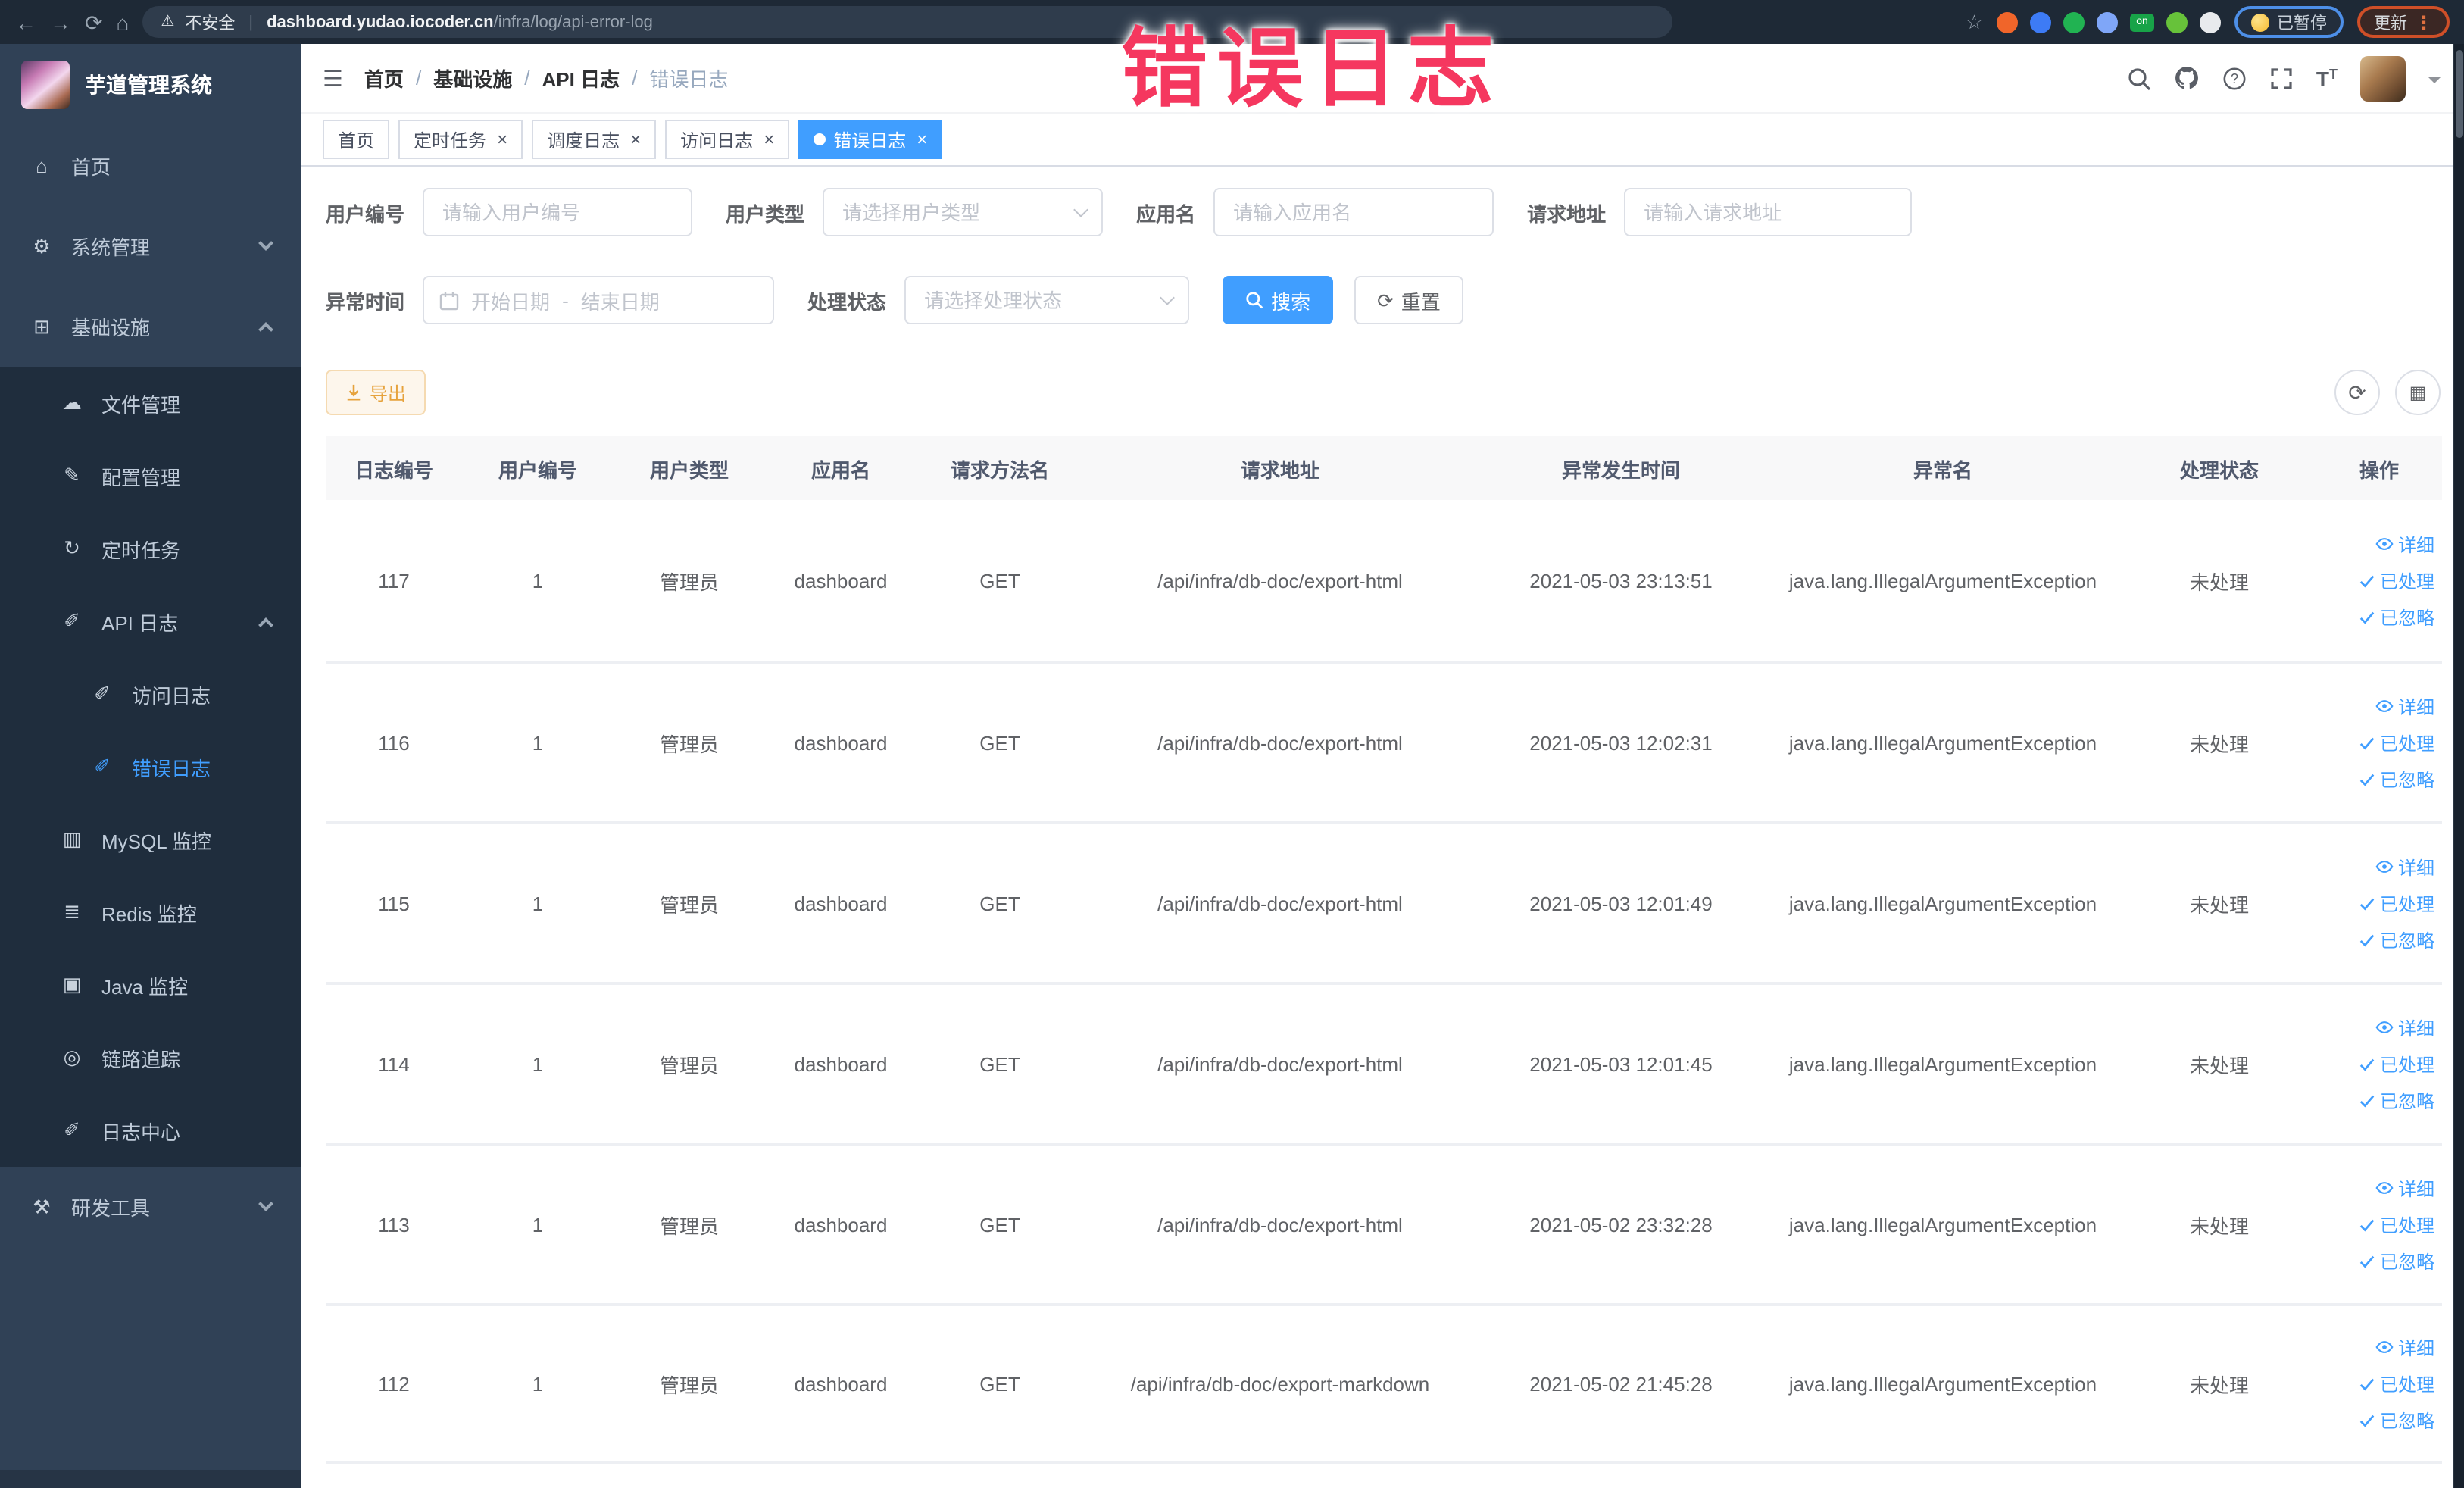 The width and height of the screenshot is (2464, 1488). Describe the element at coordinates (2260, 22) in the screenshot. I see `emoji-icon` at that location.